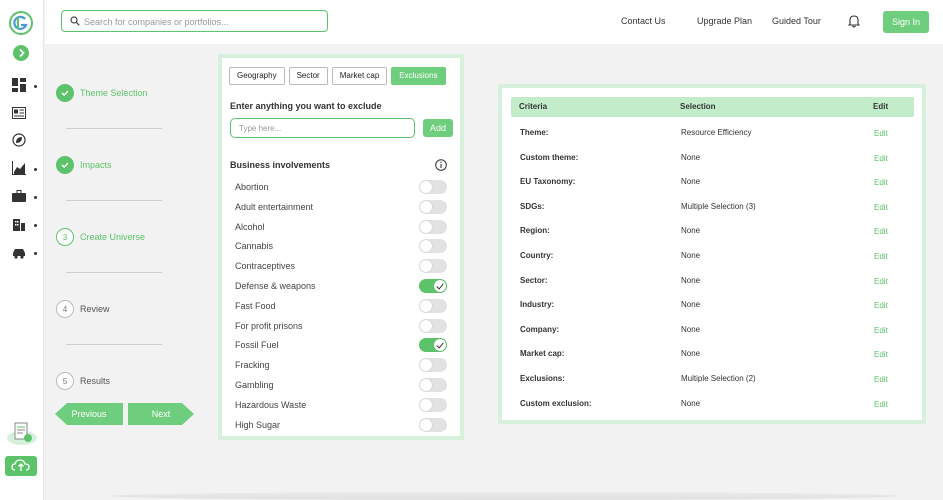 This screenshot has width=943, height=500. What do you see at coordinates (712, 361) in the screenshot?
I see `summary-row: Market cap: None Edit` at bounding box center [712, 361].